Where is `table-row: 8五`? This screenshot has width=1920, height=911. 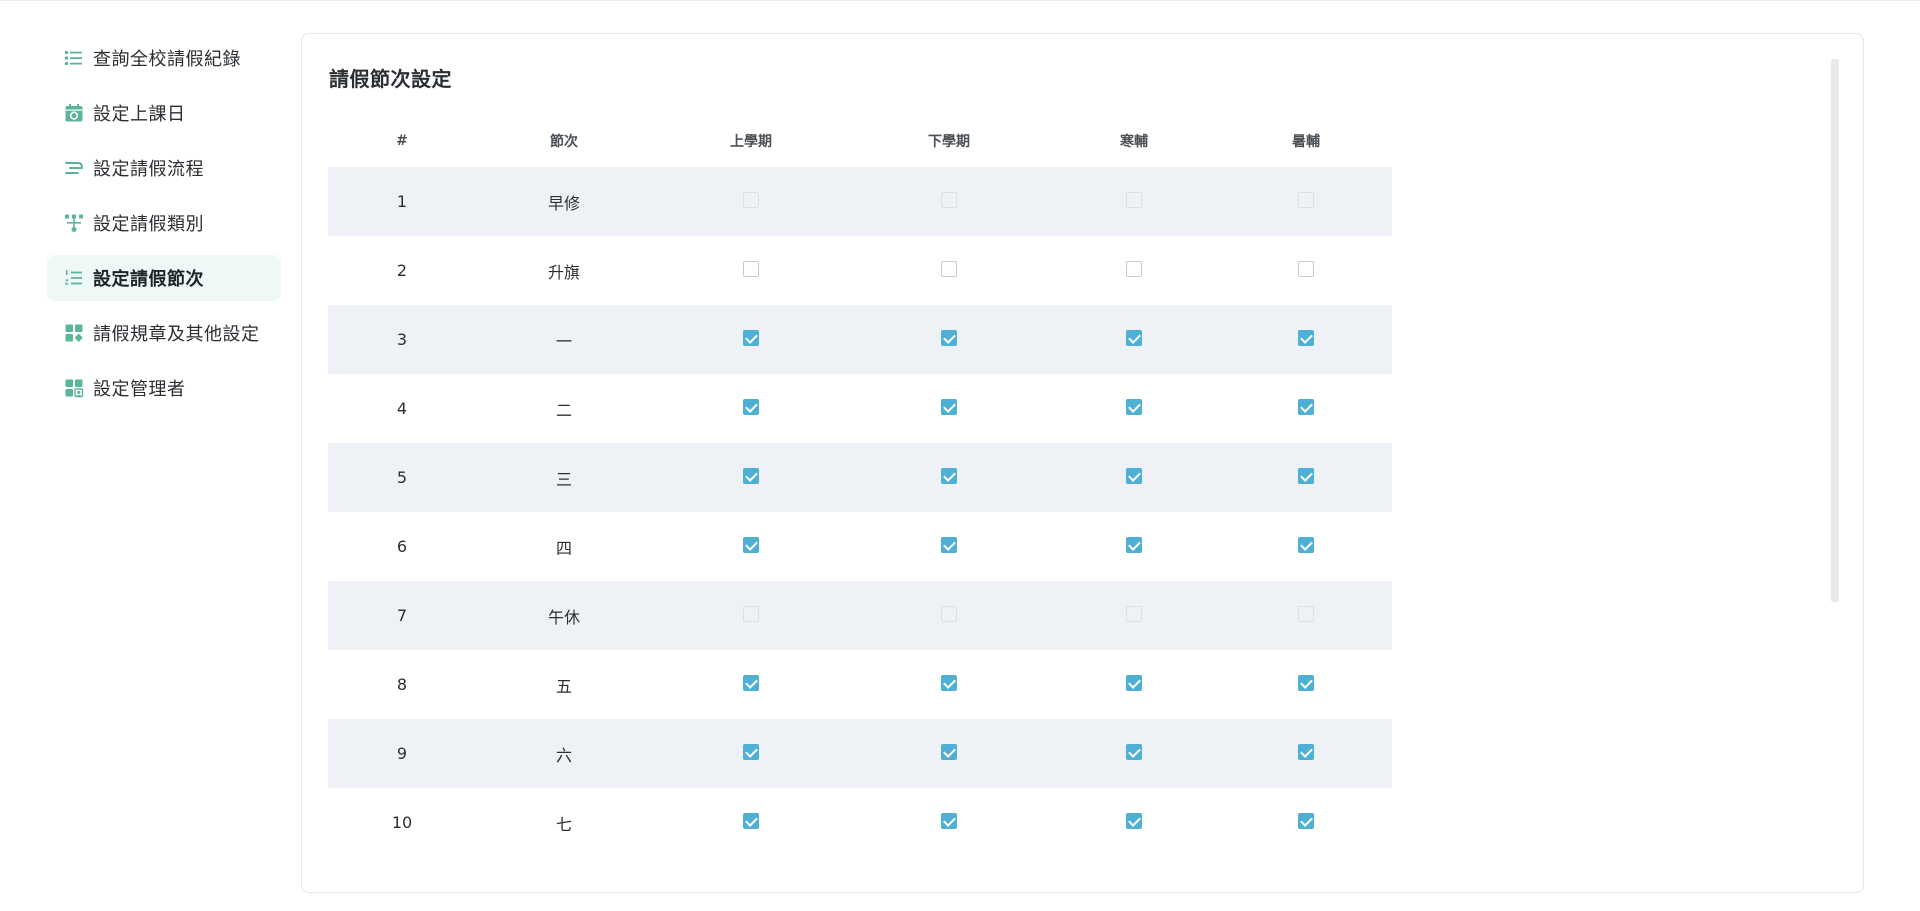
table-row: 8五 is located at coordinates (860, 684).